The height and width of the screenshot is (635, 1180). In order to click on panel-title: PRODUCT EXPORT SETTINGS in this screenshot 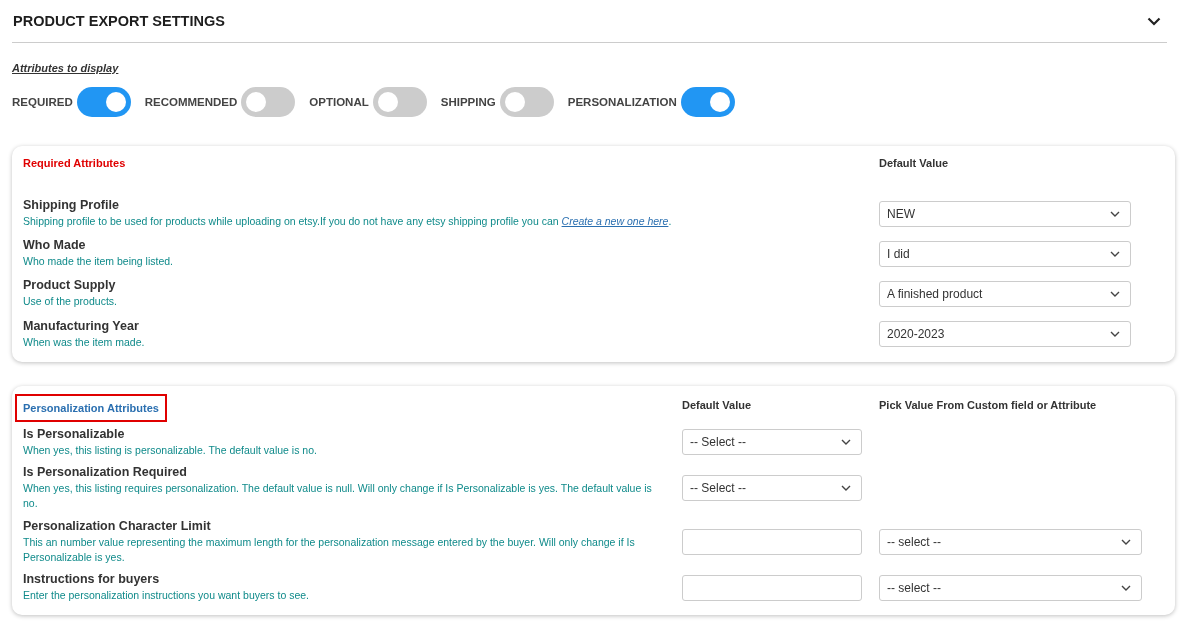, I will do `click(118, 21)`.